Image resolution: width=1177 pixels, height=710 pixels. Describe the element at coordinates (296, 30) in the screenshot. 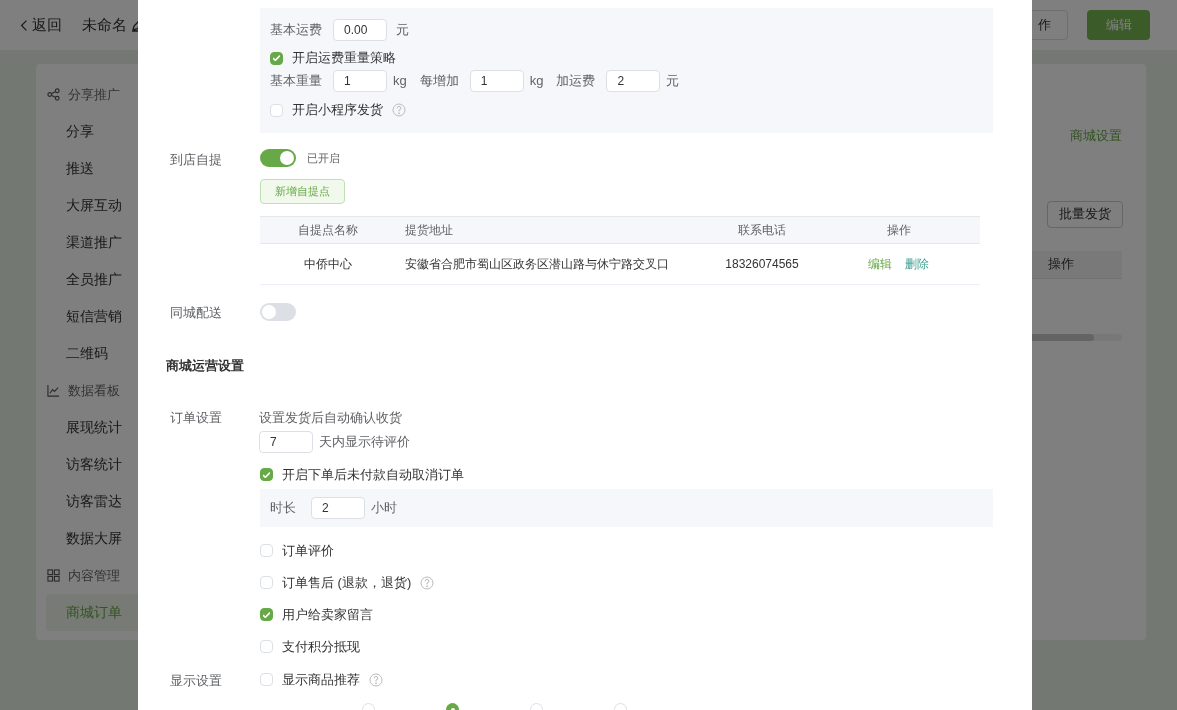

I see `field-label: 基本运费` at that location.